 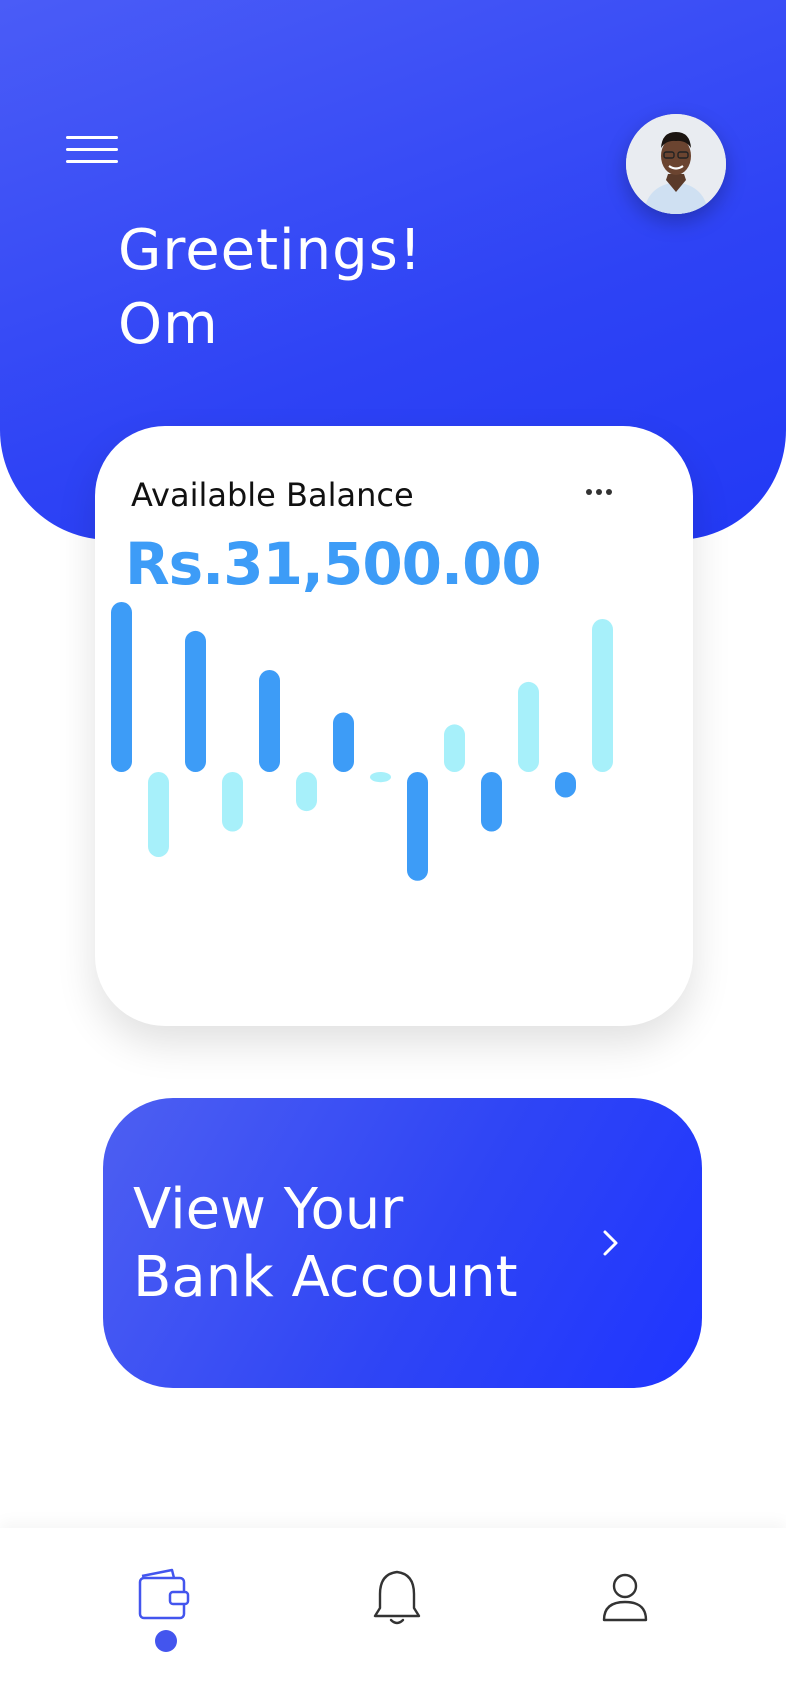 What do you see at coordinates (325, 1244) in the screenshot?
I see `cta-label: View Your Bank Account` at bounding box center [325, 1244].